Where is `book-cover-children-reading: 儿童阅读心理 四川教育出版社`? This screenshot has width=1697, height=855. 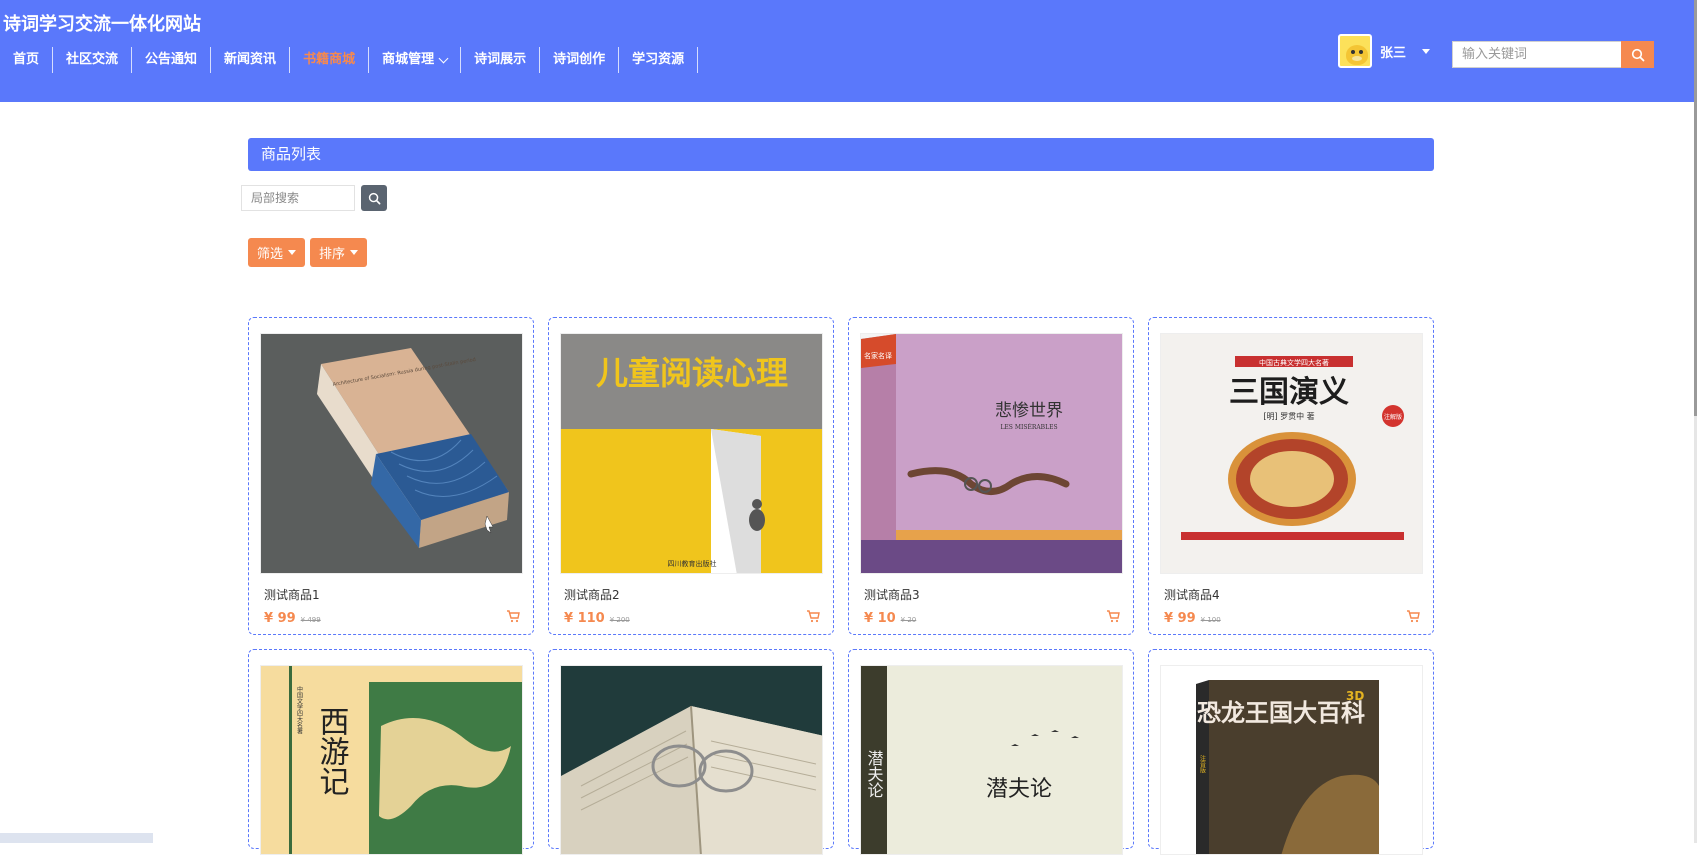 book-cover-children-reading: 儿童阅读心理 四川教育出版社 is located at coordinates (691, 453).